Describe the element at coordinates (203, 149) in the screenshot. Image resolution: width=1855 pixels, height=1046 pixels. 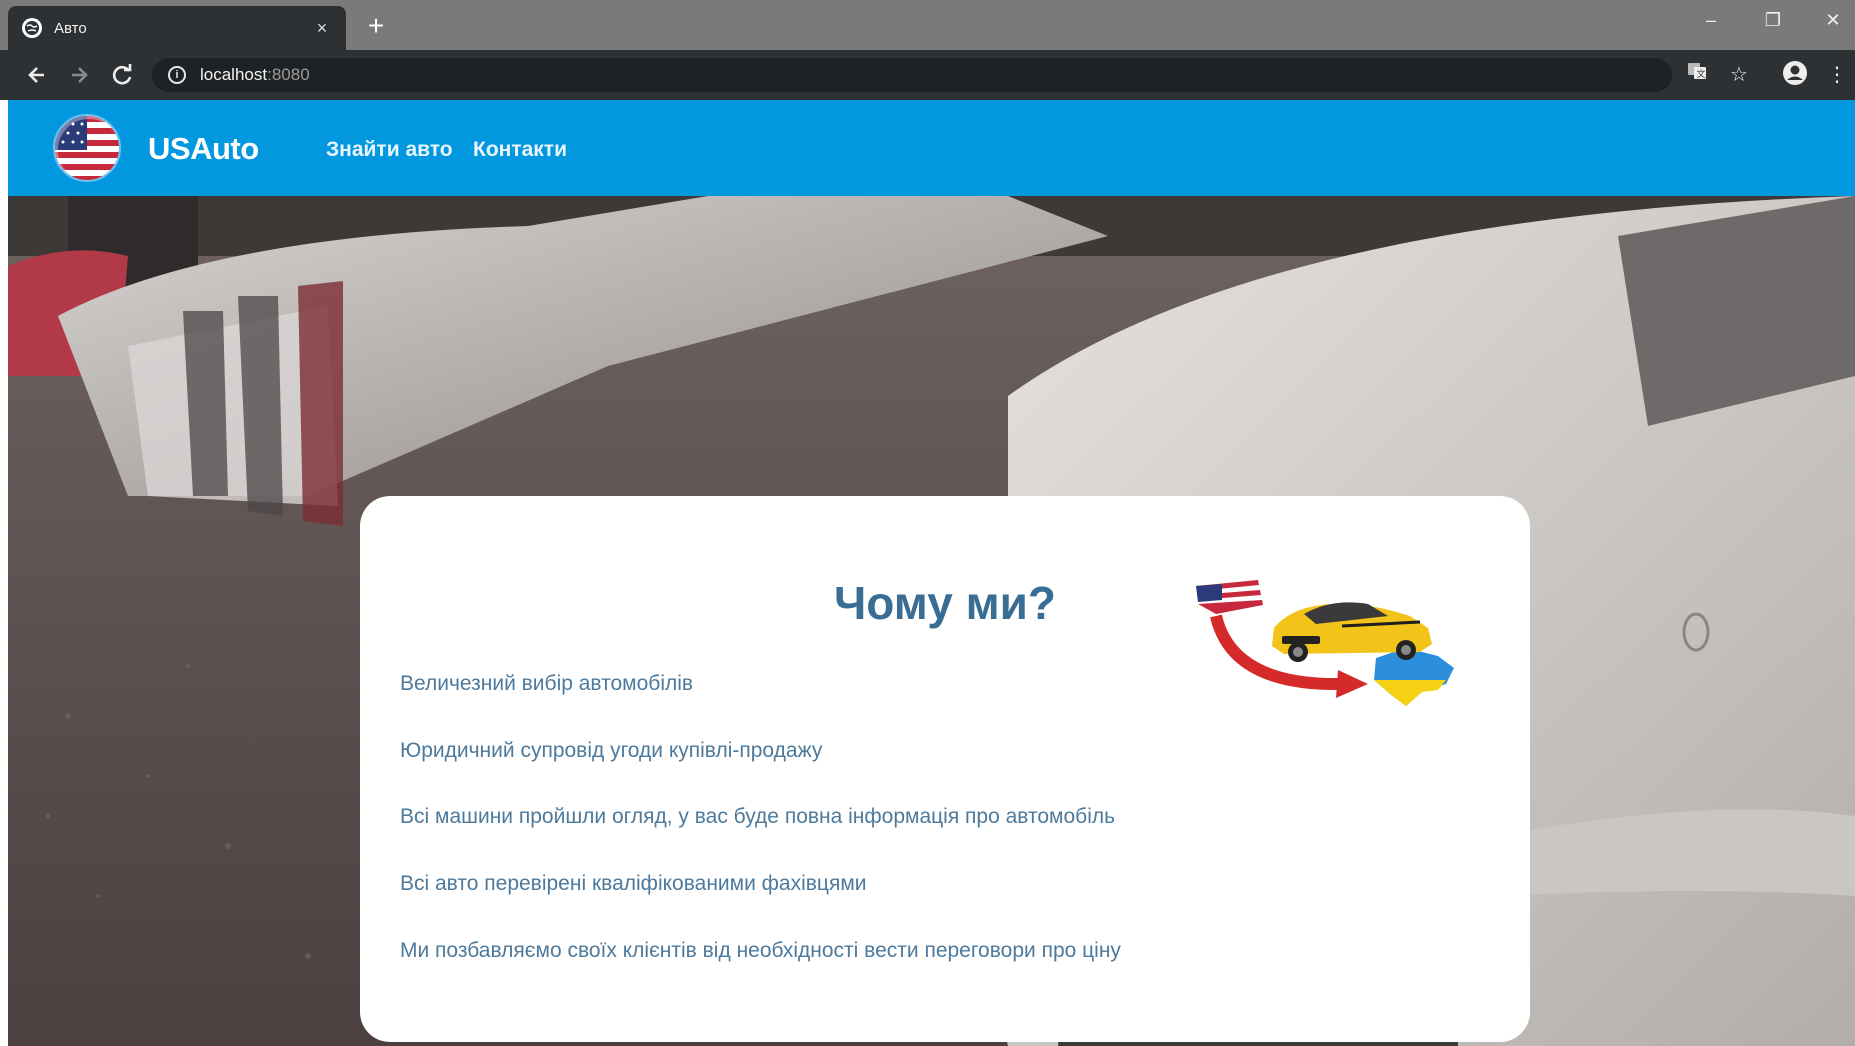
I see `brand-logo-text: USAuto` at that location.